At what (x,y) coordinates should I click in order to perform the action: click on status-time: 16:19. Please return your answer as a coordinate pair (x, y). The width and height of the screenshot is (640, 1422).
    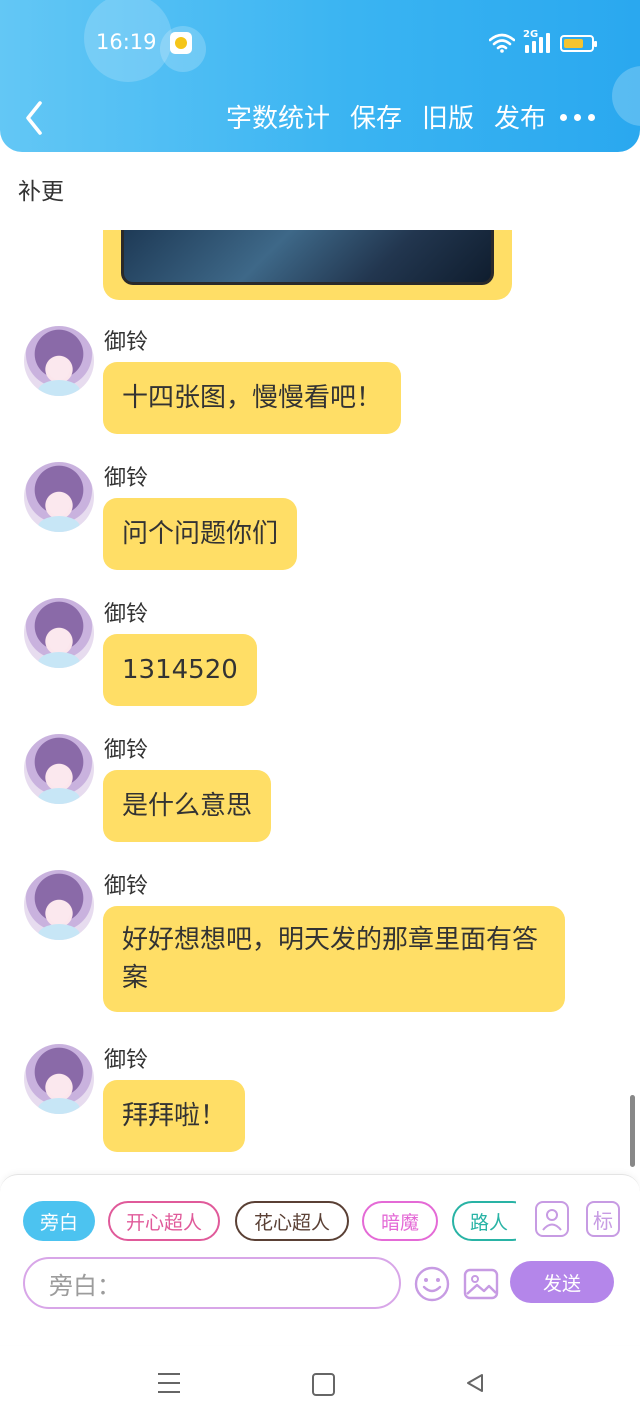
    Looking at the image, I should click on (126, 42).